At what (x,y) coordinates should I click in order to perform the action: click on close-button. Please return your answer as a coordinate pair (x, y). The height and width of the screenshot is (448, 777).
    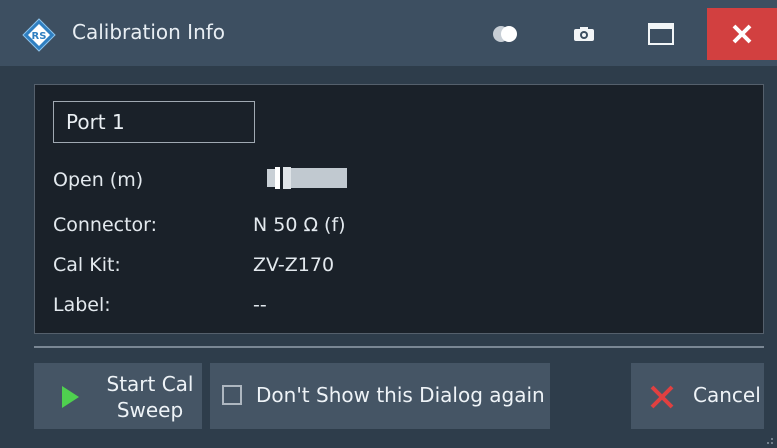
    Looking at the image, I should click on (742, 34).